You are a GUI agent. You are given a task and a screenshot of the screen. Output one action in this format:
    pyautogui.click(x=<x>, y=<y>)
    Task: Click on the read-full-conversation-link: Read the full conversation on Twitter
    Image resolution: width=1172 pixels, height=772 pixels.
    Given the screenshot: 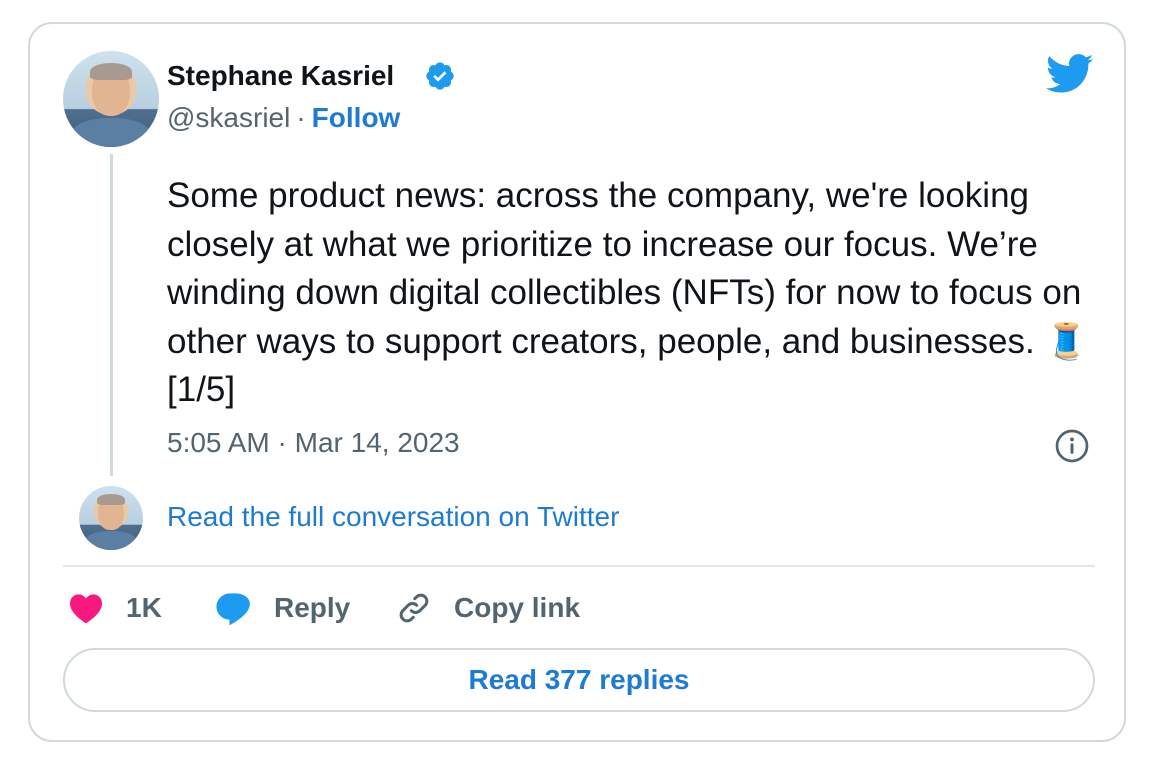 What is the action you would take?
    pyautogui.click(x=393, y=517)
    